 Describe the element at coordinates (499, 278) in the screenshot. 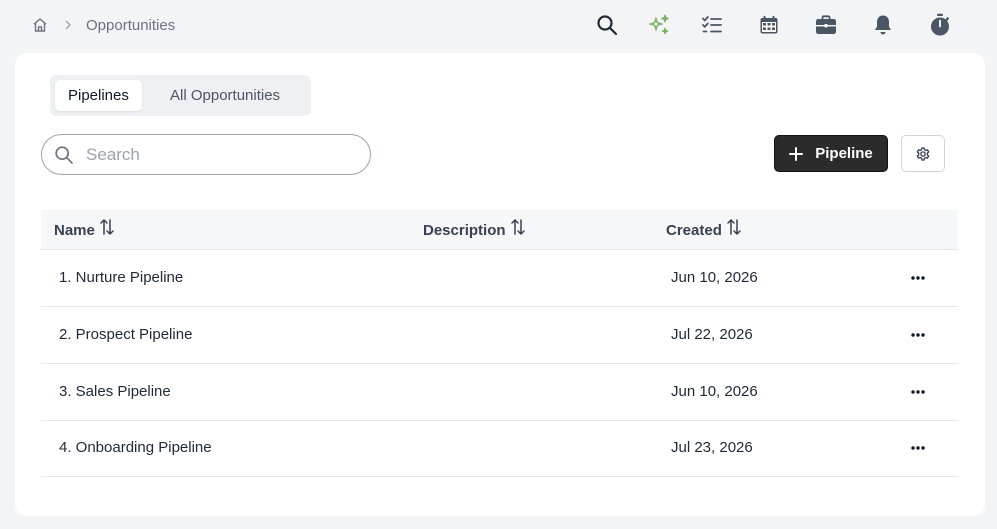

I see `table-row: 1. Nurture Pipeline Jun 10, 2026` at that location.